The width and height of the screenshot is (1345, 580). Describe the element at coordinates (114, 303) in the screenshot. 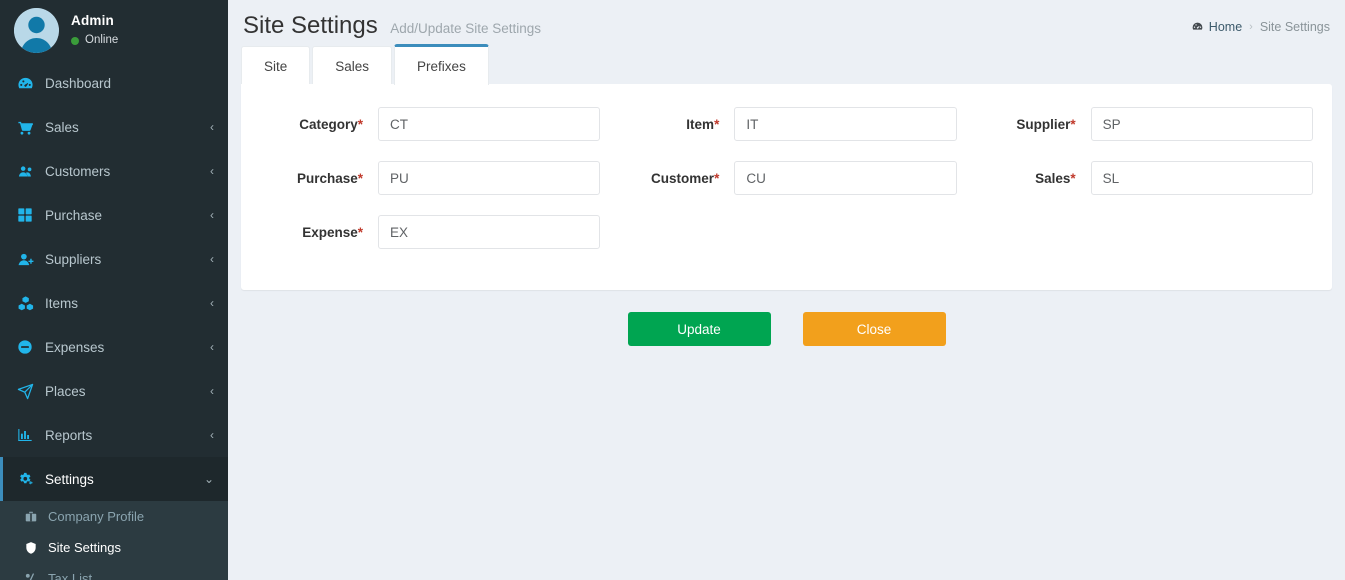

I see `sidebar-item-items: Items ‹` at that location.